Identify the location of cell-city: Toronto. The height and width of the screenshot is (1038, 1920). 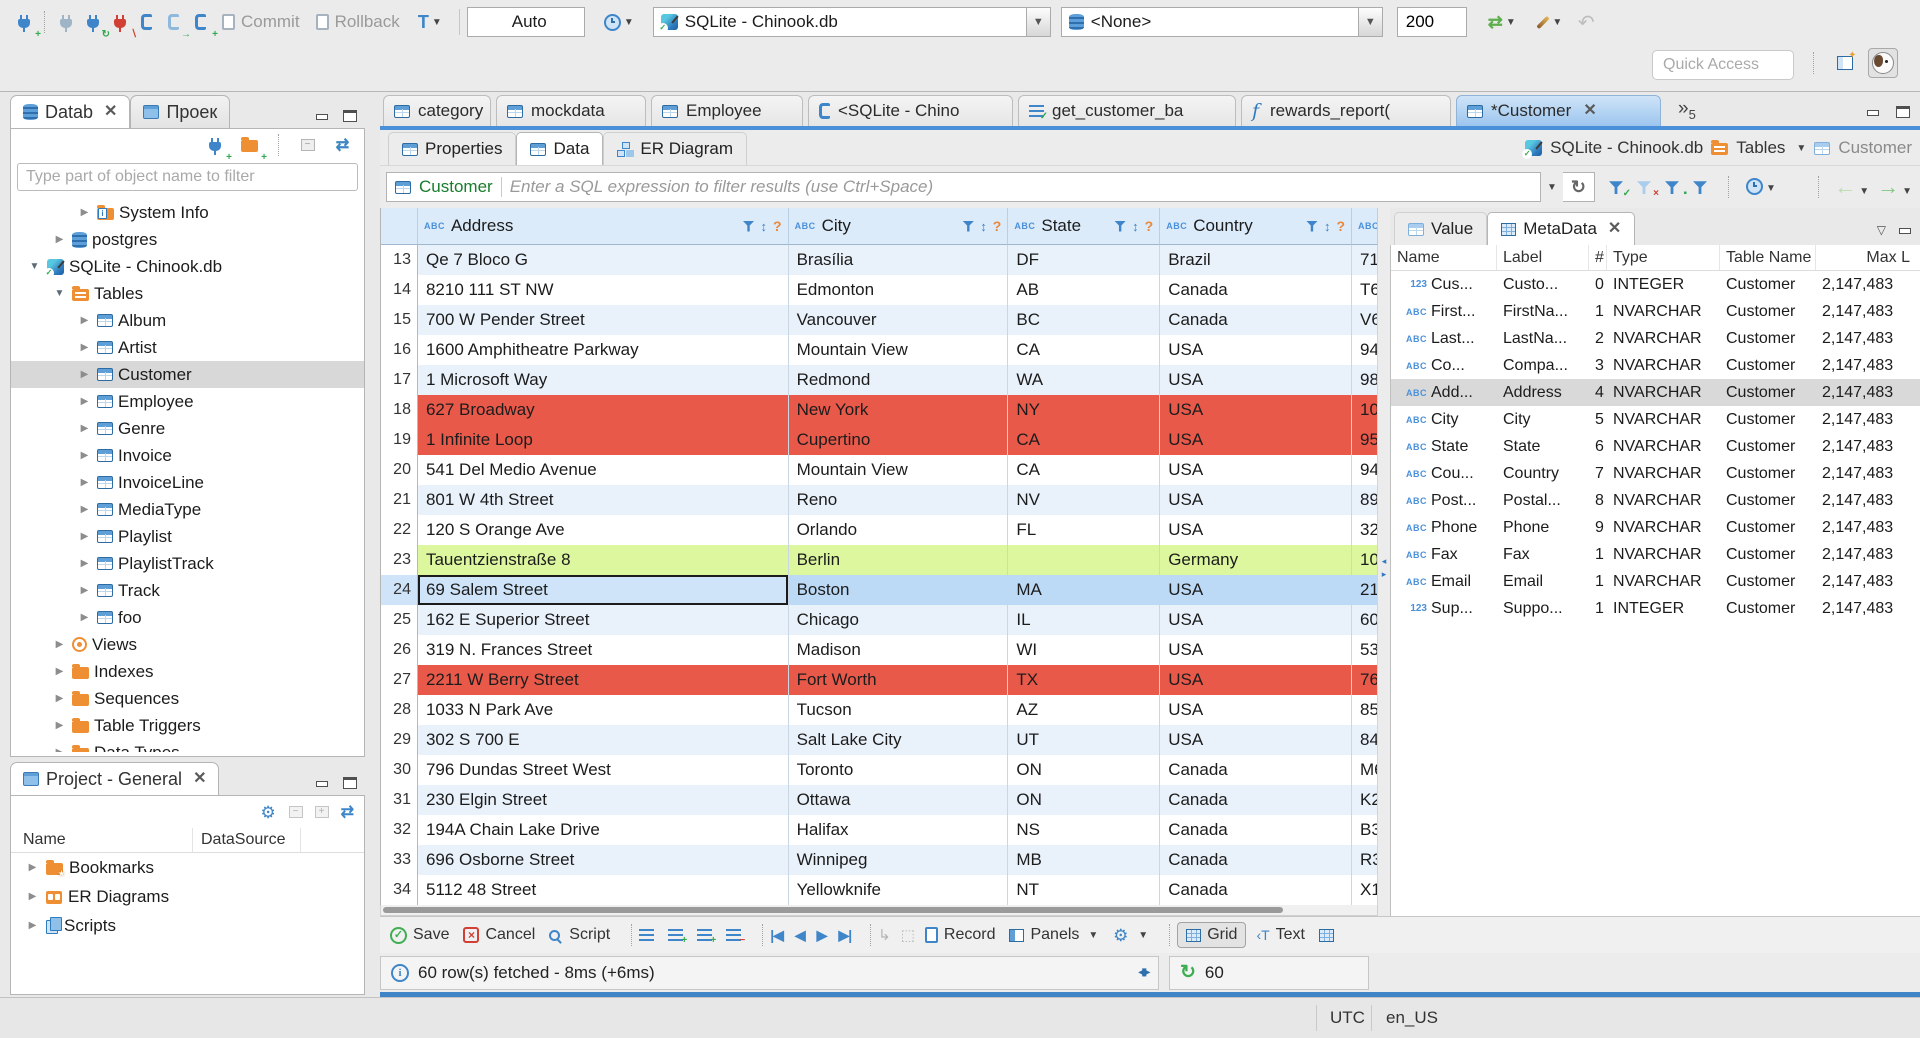
(899, 770).